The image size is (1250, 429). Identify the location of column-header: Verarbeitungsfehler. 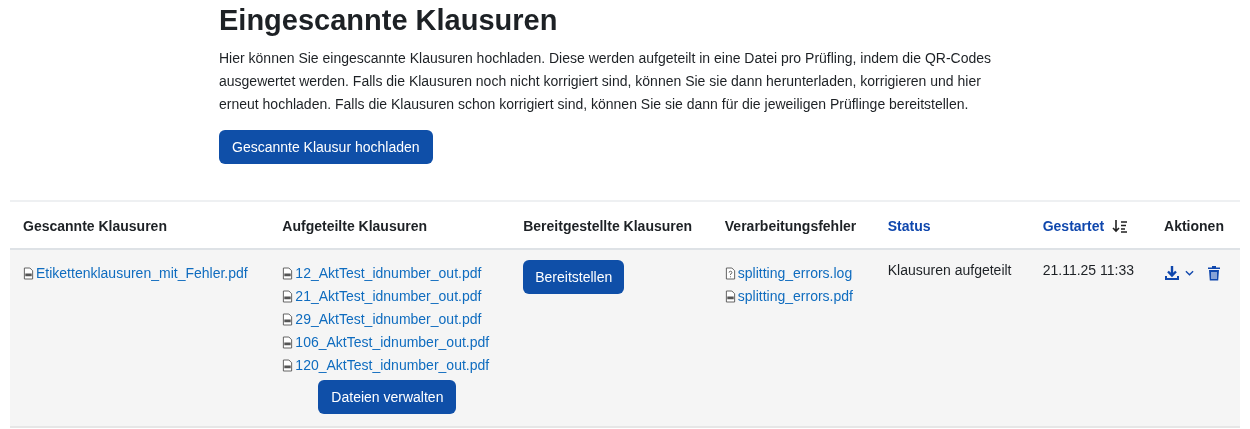
(790, 226).